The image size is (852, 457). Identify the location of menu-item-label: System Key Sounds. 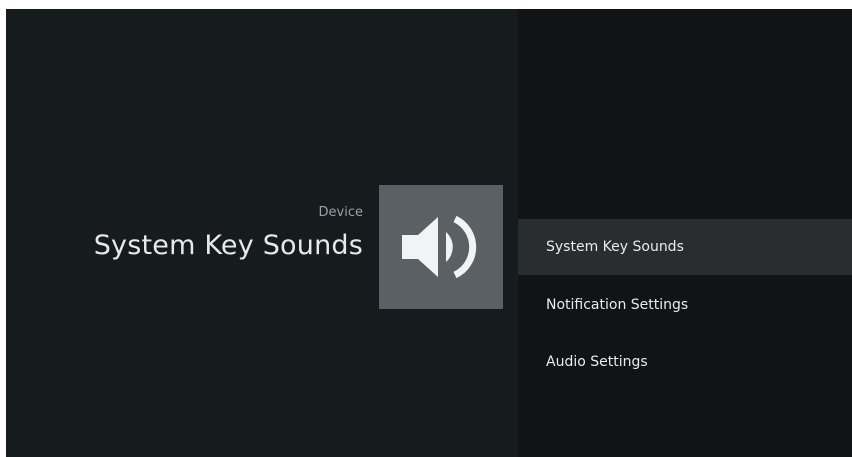
(615, 247).